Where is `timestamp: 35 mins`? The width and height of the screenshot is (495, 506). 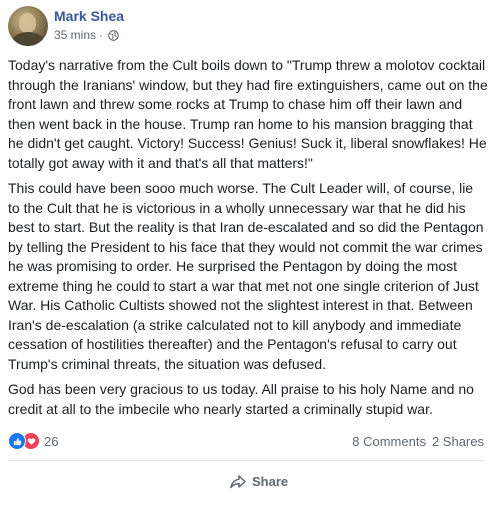 timestamp: 35 mins is located at coordinates (75, 35).